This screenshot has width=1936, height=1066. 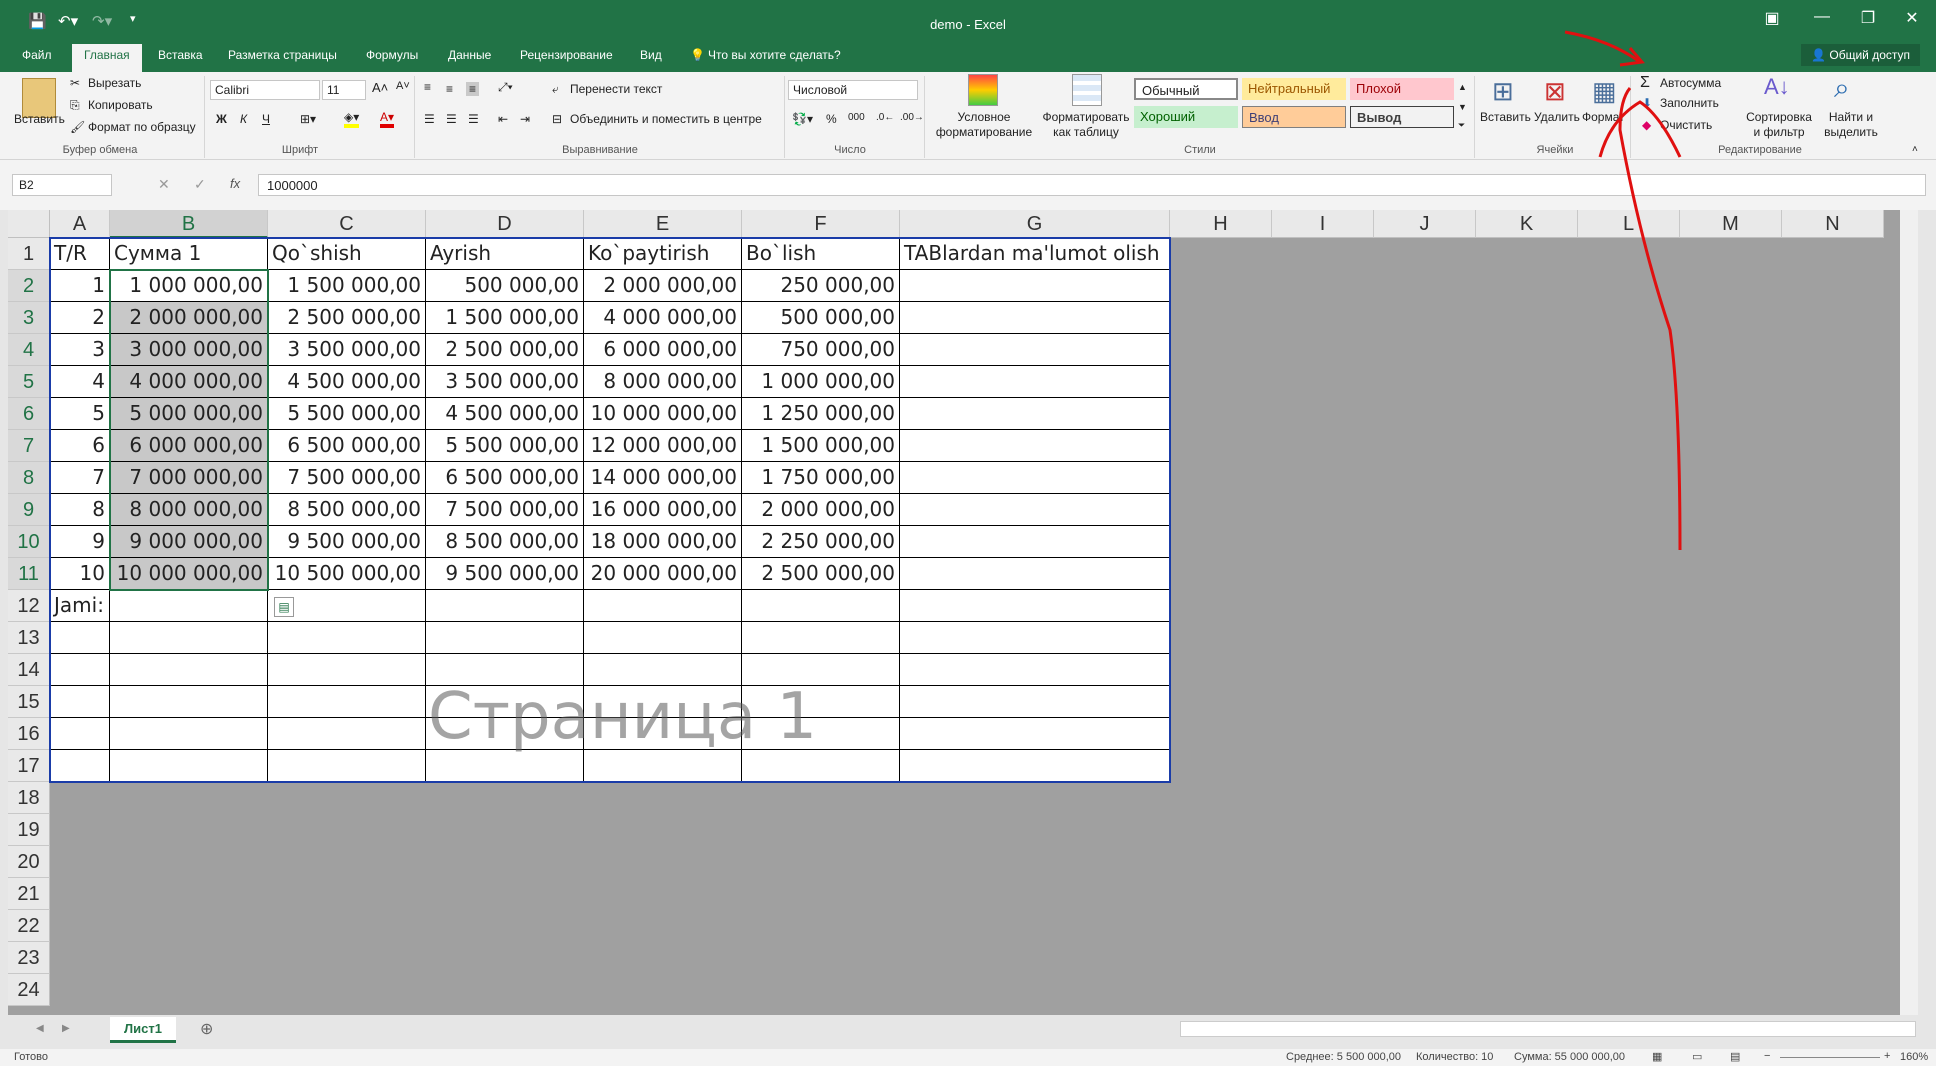 I want to click on zoom-out-icon: −, so click(x=1767, y=1056).